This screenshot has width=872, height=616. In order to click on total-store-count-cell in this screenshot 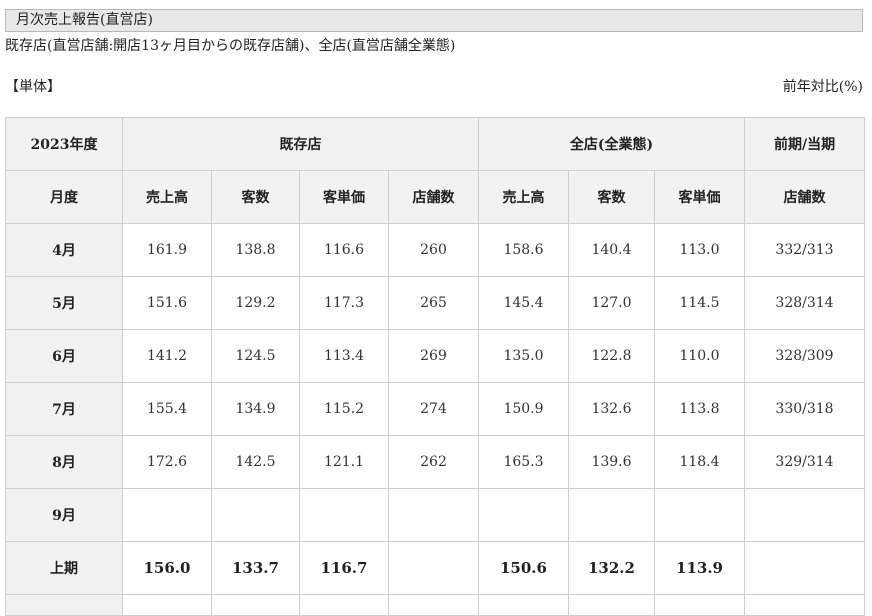, I will do `click(805, 568)`.